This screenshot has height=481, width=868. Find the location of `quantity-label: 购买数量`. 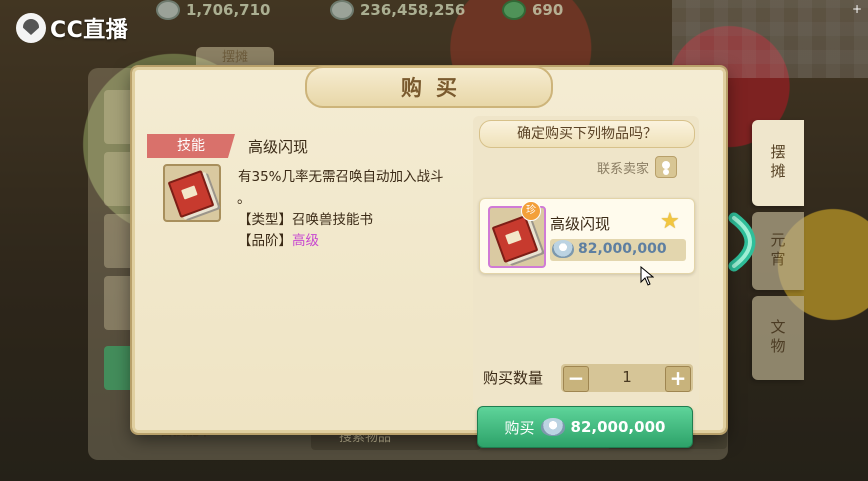

quantity-label: 购买数量 is located at coordinates (513, 378).